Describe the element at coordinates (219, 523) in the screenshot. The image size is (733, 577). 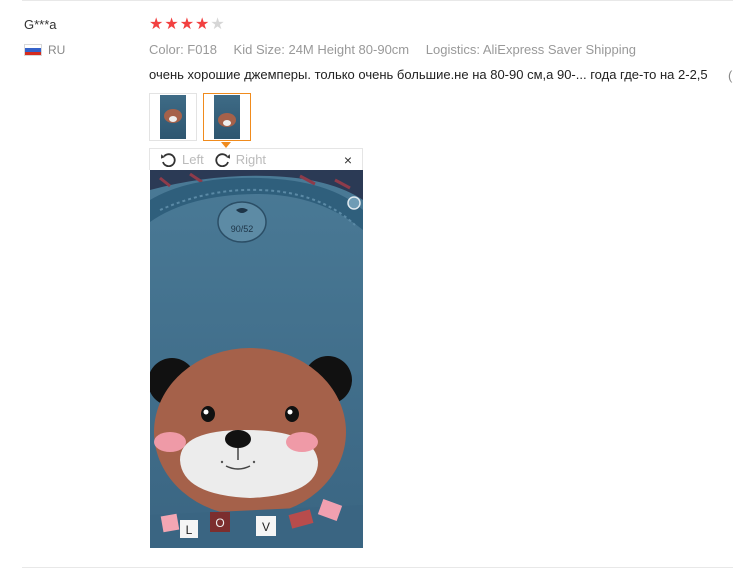
I see `letter-o: O` at that location.